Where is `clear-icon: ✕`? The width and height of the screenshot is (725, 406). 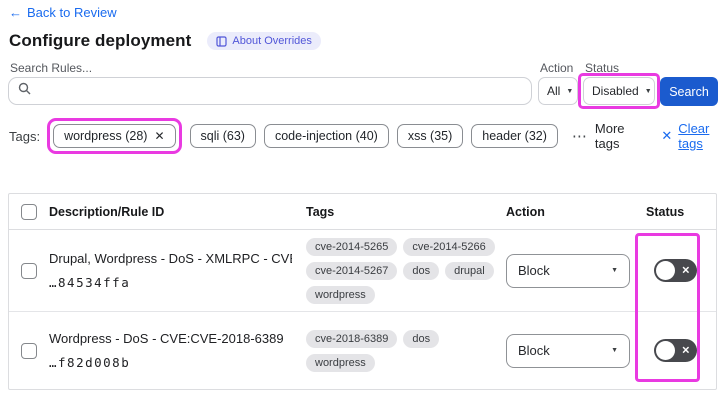
clear-icon: ✕ is located at coordinates (667, 135).